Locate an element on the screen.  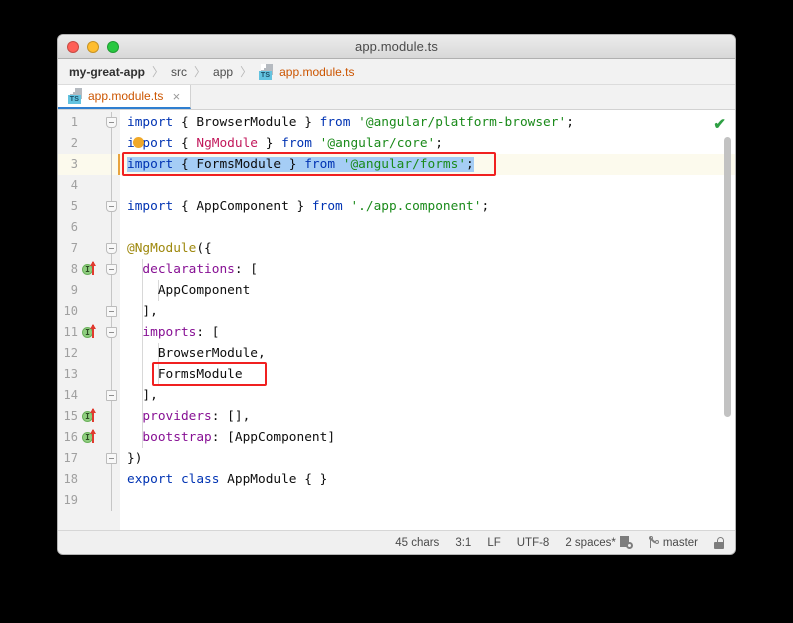
code-line: AppComponent is located at coordinates (185, 290).